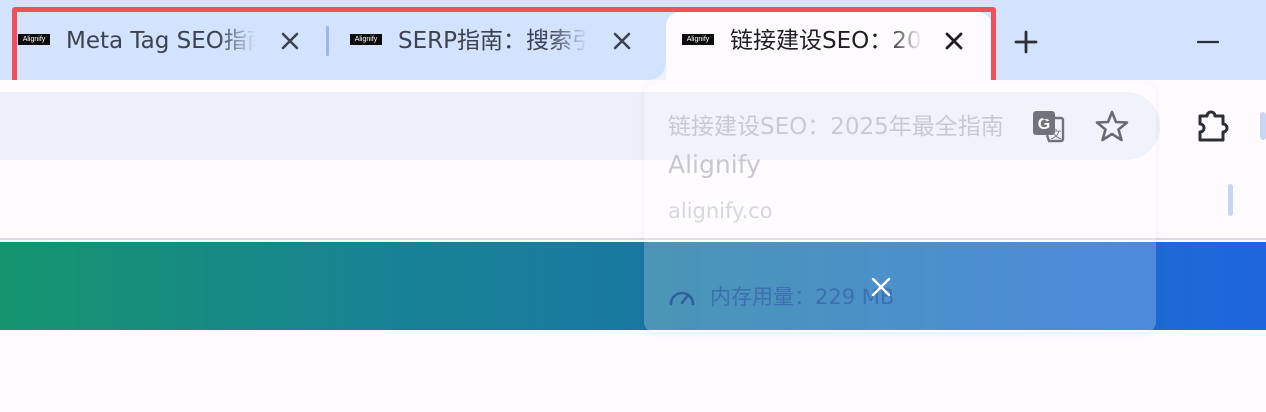 This screenshot has height=412, width=1266. Describe the element at coordinates (836, 127) in the screenshot. I see `hover-card-title: 链接建设SEO：2025年最全指南` at that location.